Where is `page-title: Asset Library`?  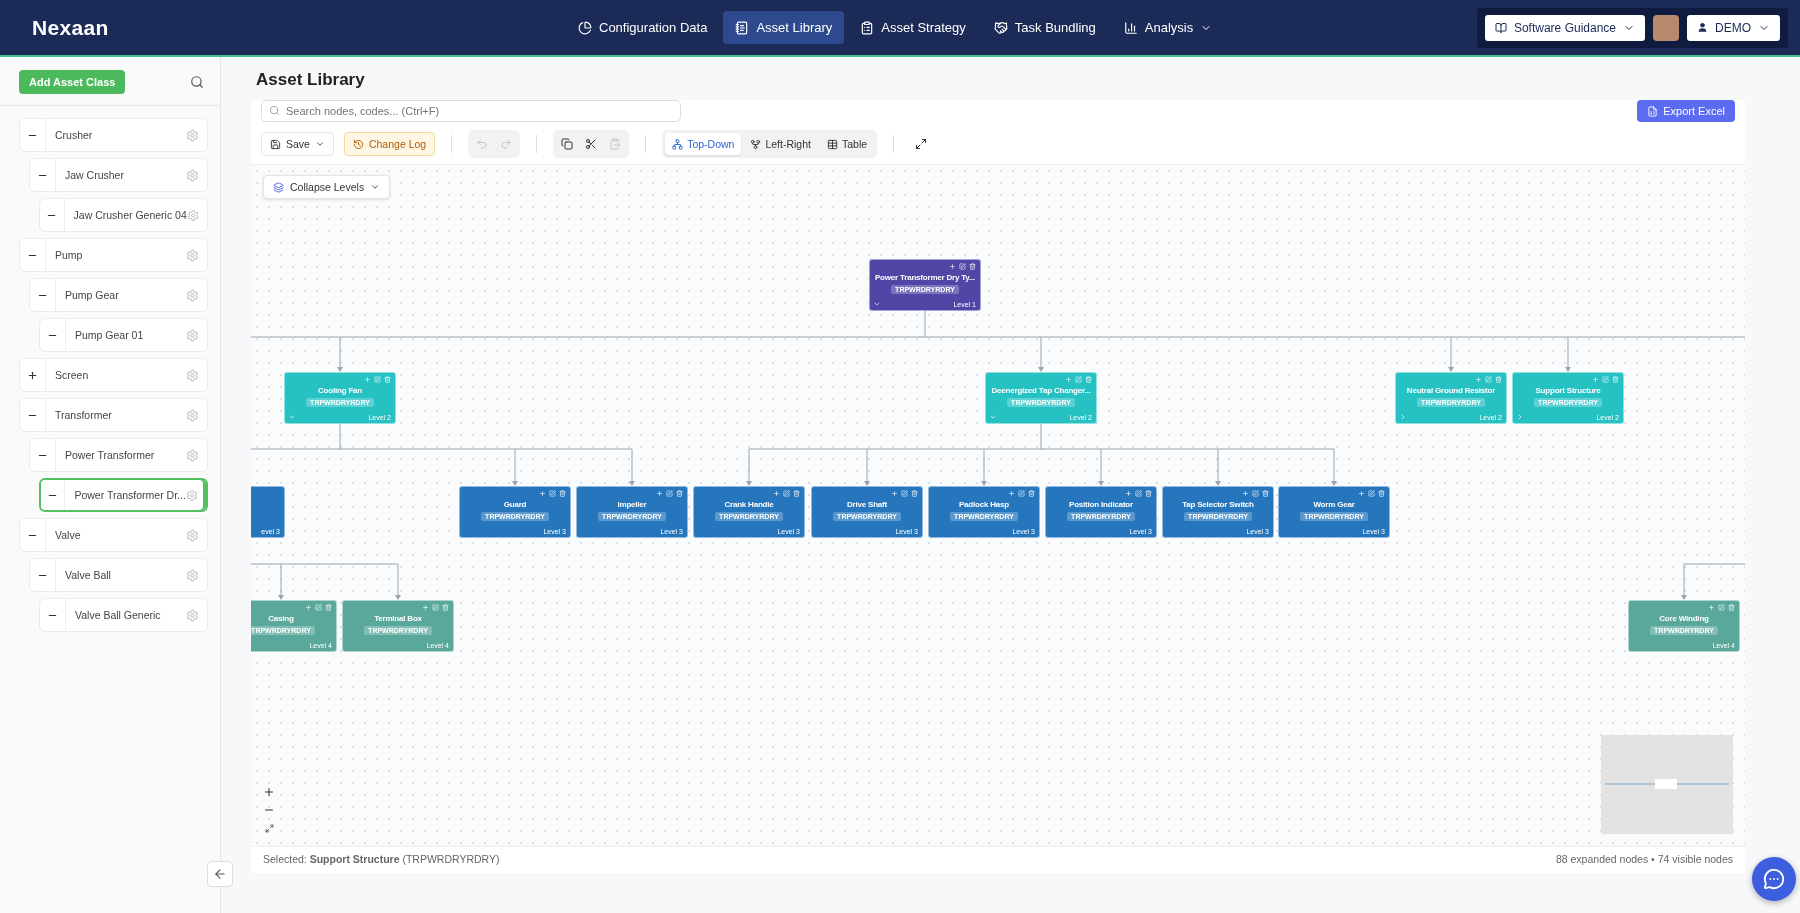
page-title: Asset Library is located at coordinates (310, 80).